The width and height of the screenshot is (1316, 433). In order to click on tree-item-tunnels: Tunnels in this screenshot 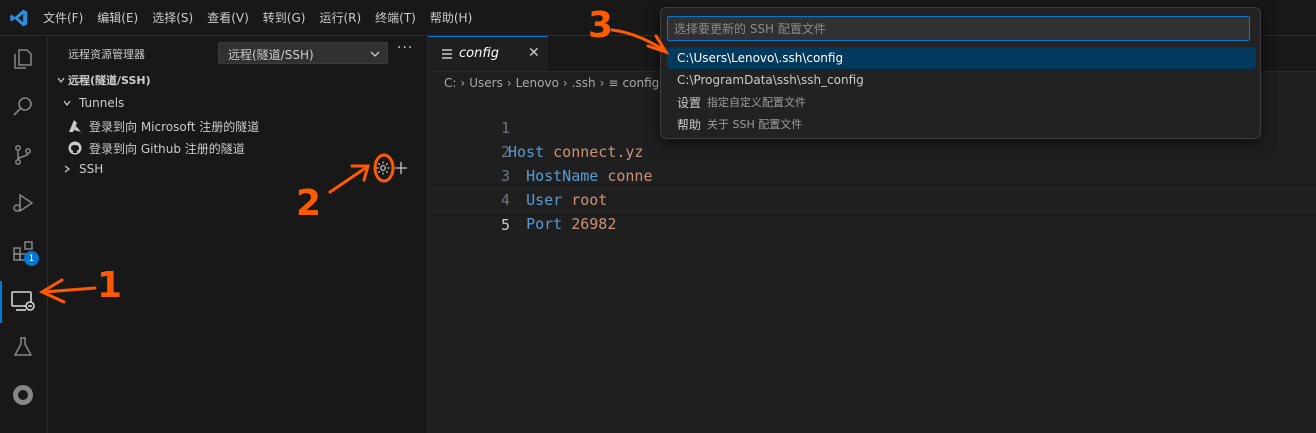, I will do `click(249, 103)`.